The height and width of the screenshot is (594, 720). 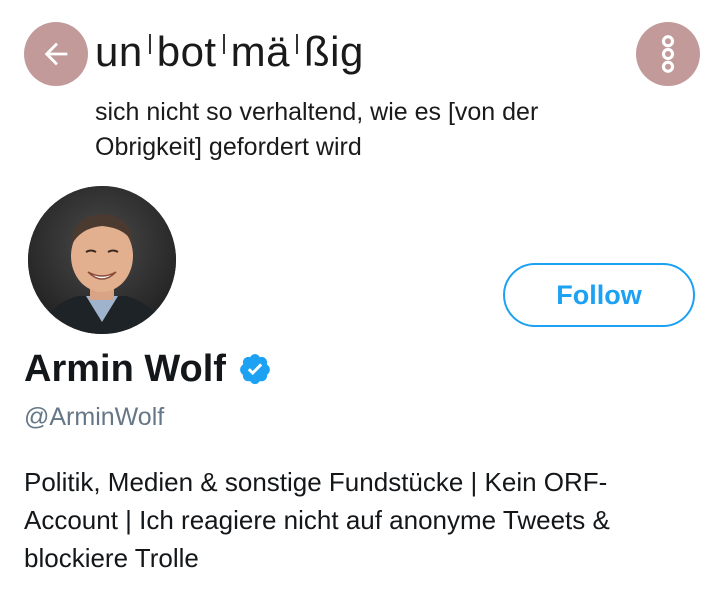 I want to click on avatar-photo, so click(x=102, y=260).